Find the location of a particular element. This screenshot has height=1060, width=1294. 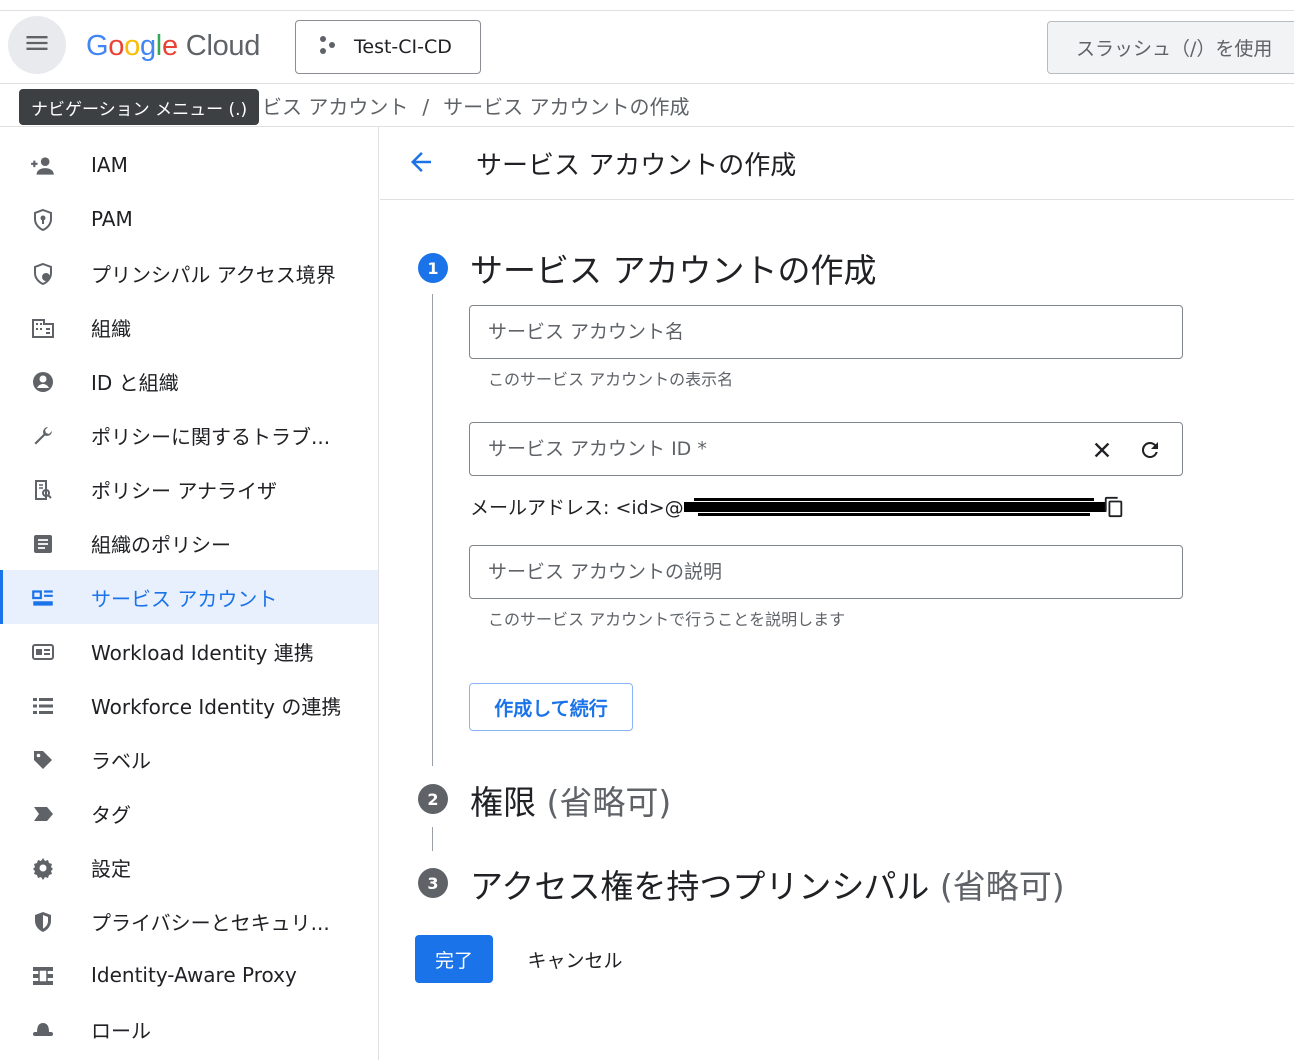

description-helper-text: このサービス アカウントで行うことを説明します is located at coordinates (667, 619).